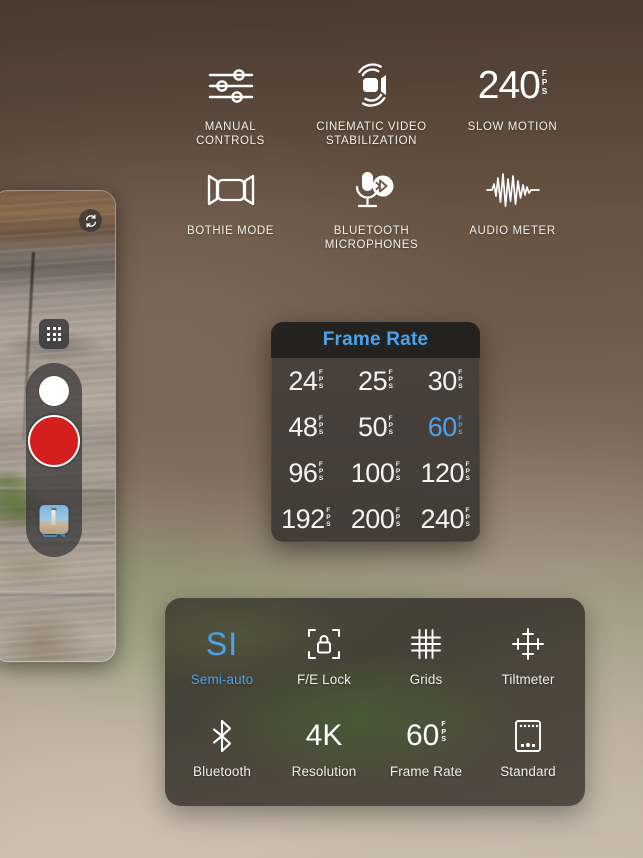 This screenshot has height=858, width=643. What do you see at coordinates (324, 644) in the screenshot?
I see `focus-exposure-lock-icon` at bounding box center [324, 644].